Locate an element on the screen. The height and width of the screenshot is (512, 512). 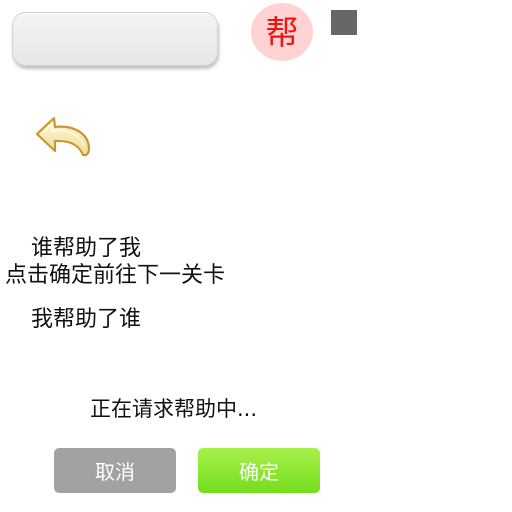
help-badge-label: 帮 is located at coordinates (282, 32).